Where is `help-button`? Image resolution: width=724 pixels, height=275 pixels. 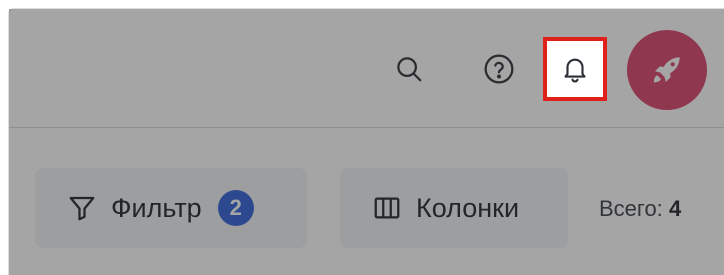 help-button is located at coordinates (499, 69).